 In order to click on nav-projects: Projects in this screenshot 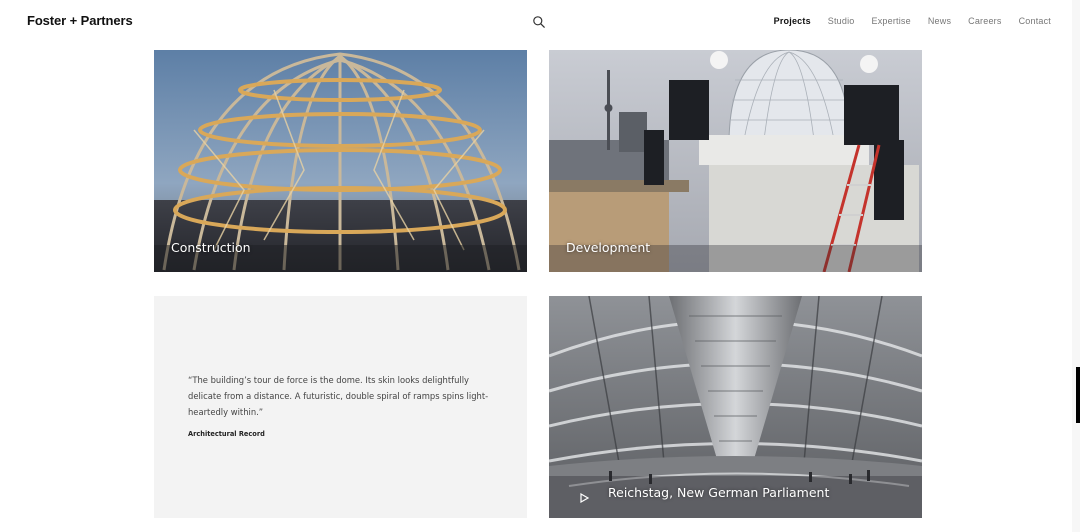, I will do `click(792, 21)`.